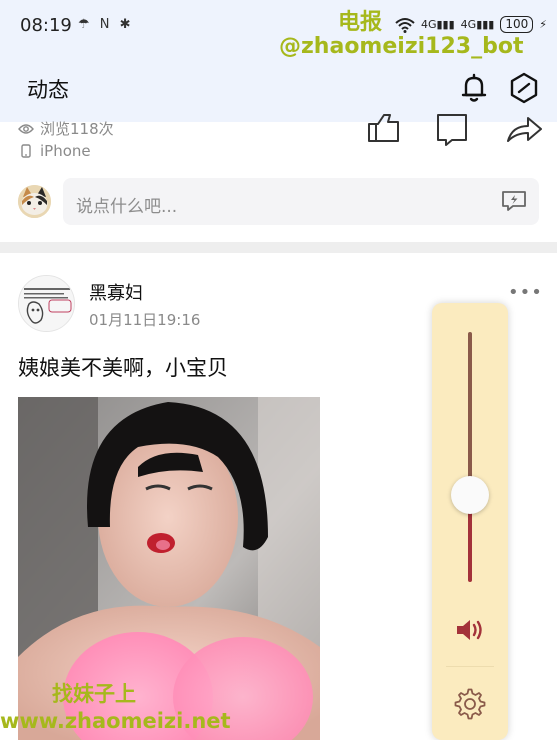 Image resolution: width=557 pixels, height=740 pixels. Describe the element at coordinates (525, 292) in the screenshot. I see `more-options-icon: •••` at that location.